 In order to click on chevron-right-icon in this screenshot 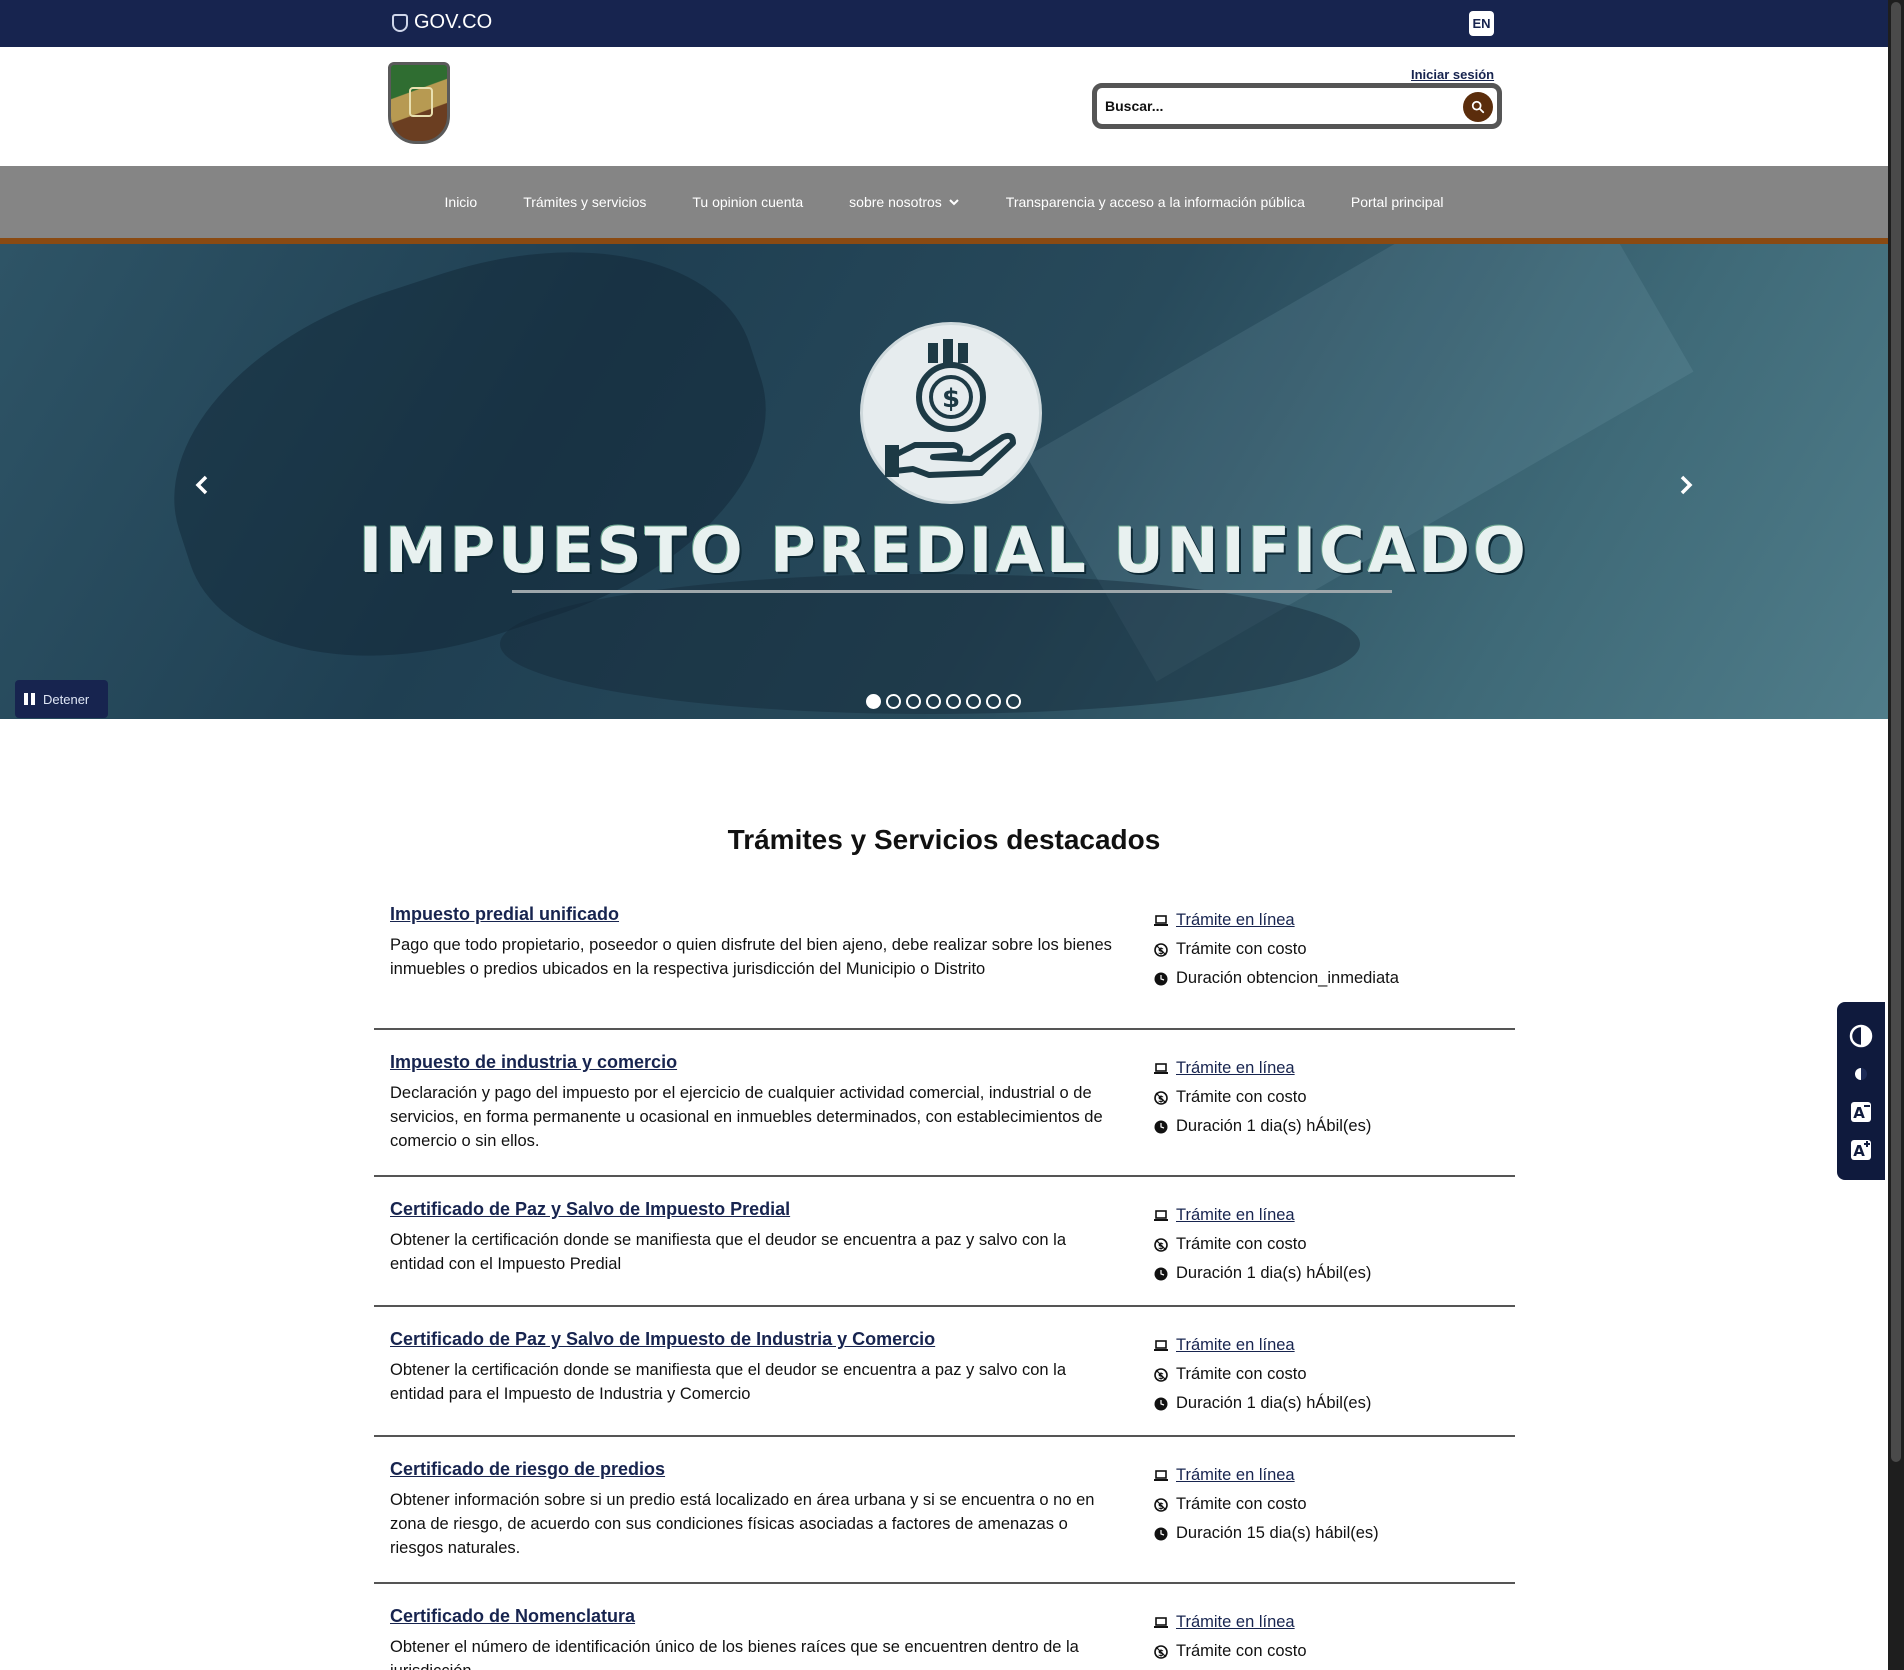, I will do `click(1686, 485)`.